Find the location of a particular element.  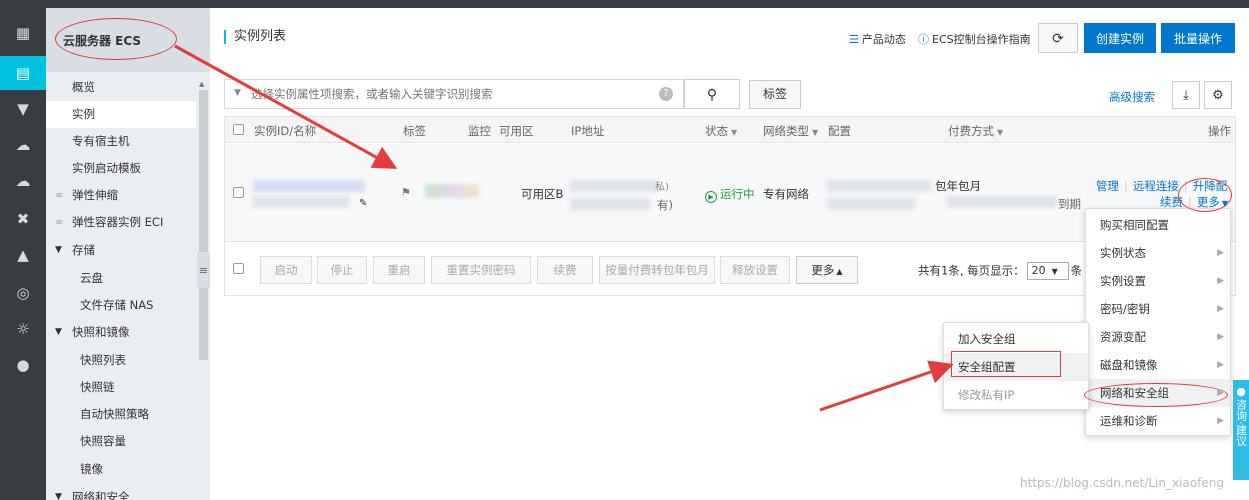

stop-button: 停止 is located at coordinates (342, 270).